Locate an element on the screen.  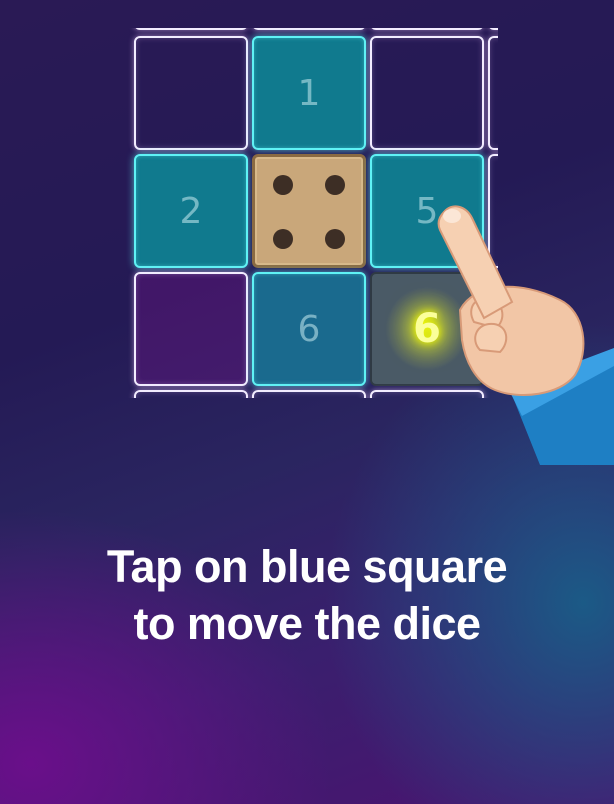
square-number: 2 is located at coordinates (191, 211).